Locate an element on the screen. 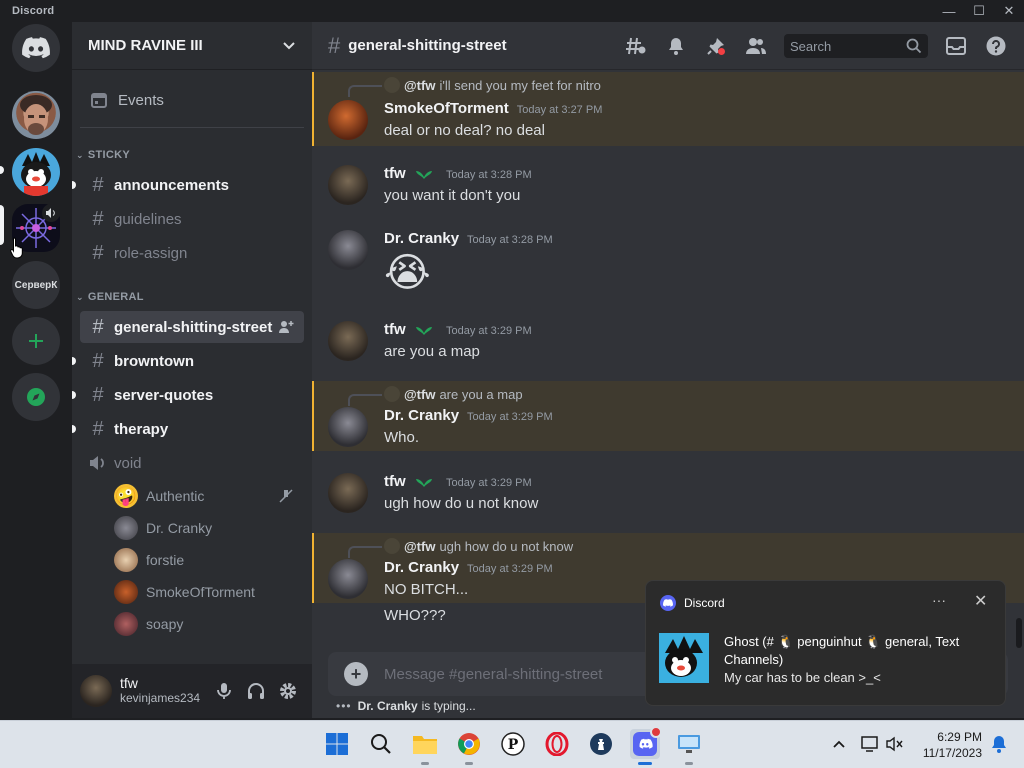 The height and width of the screenshot is (768, 1024). upload-plus-icon: + is located at coordinates (356, 674).